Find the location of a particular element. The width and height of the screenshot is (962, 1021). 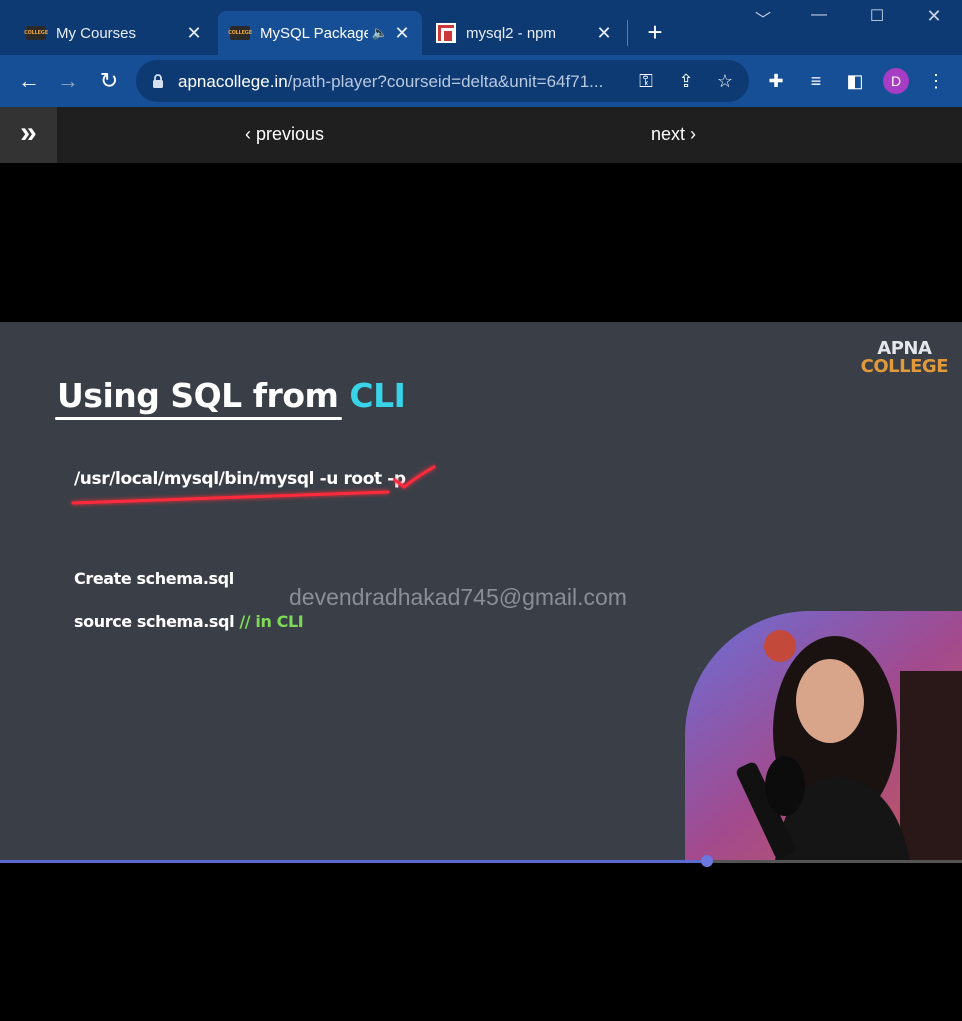

video-progress-bar is located at coordinates (481, 861).